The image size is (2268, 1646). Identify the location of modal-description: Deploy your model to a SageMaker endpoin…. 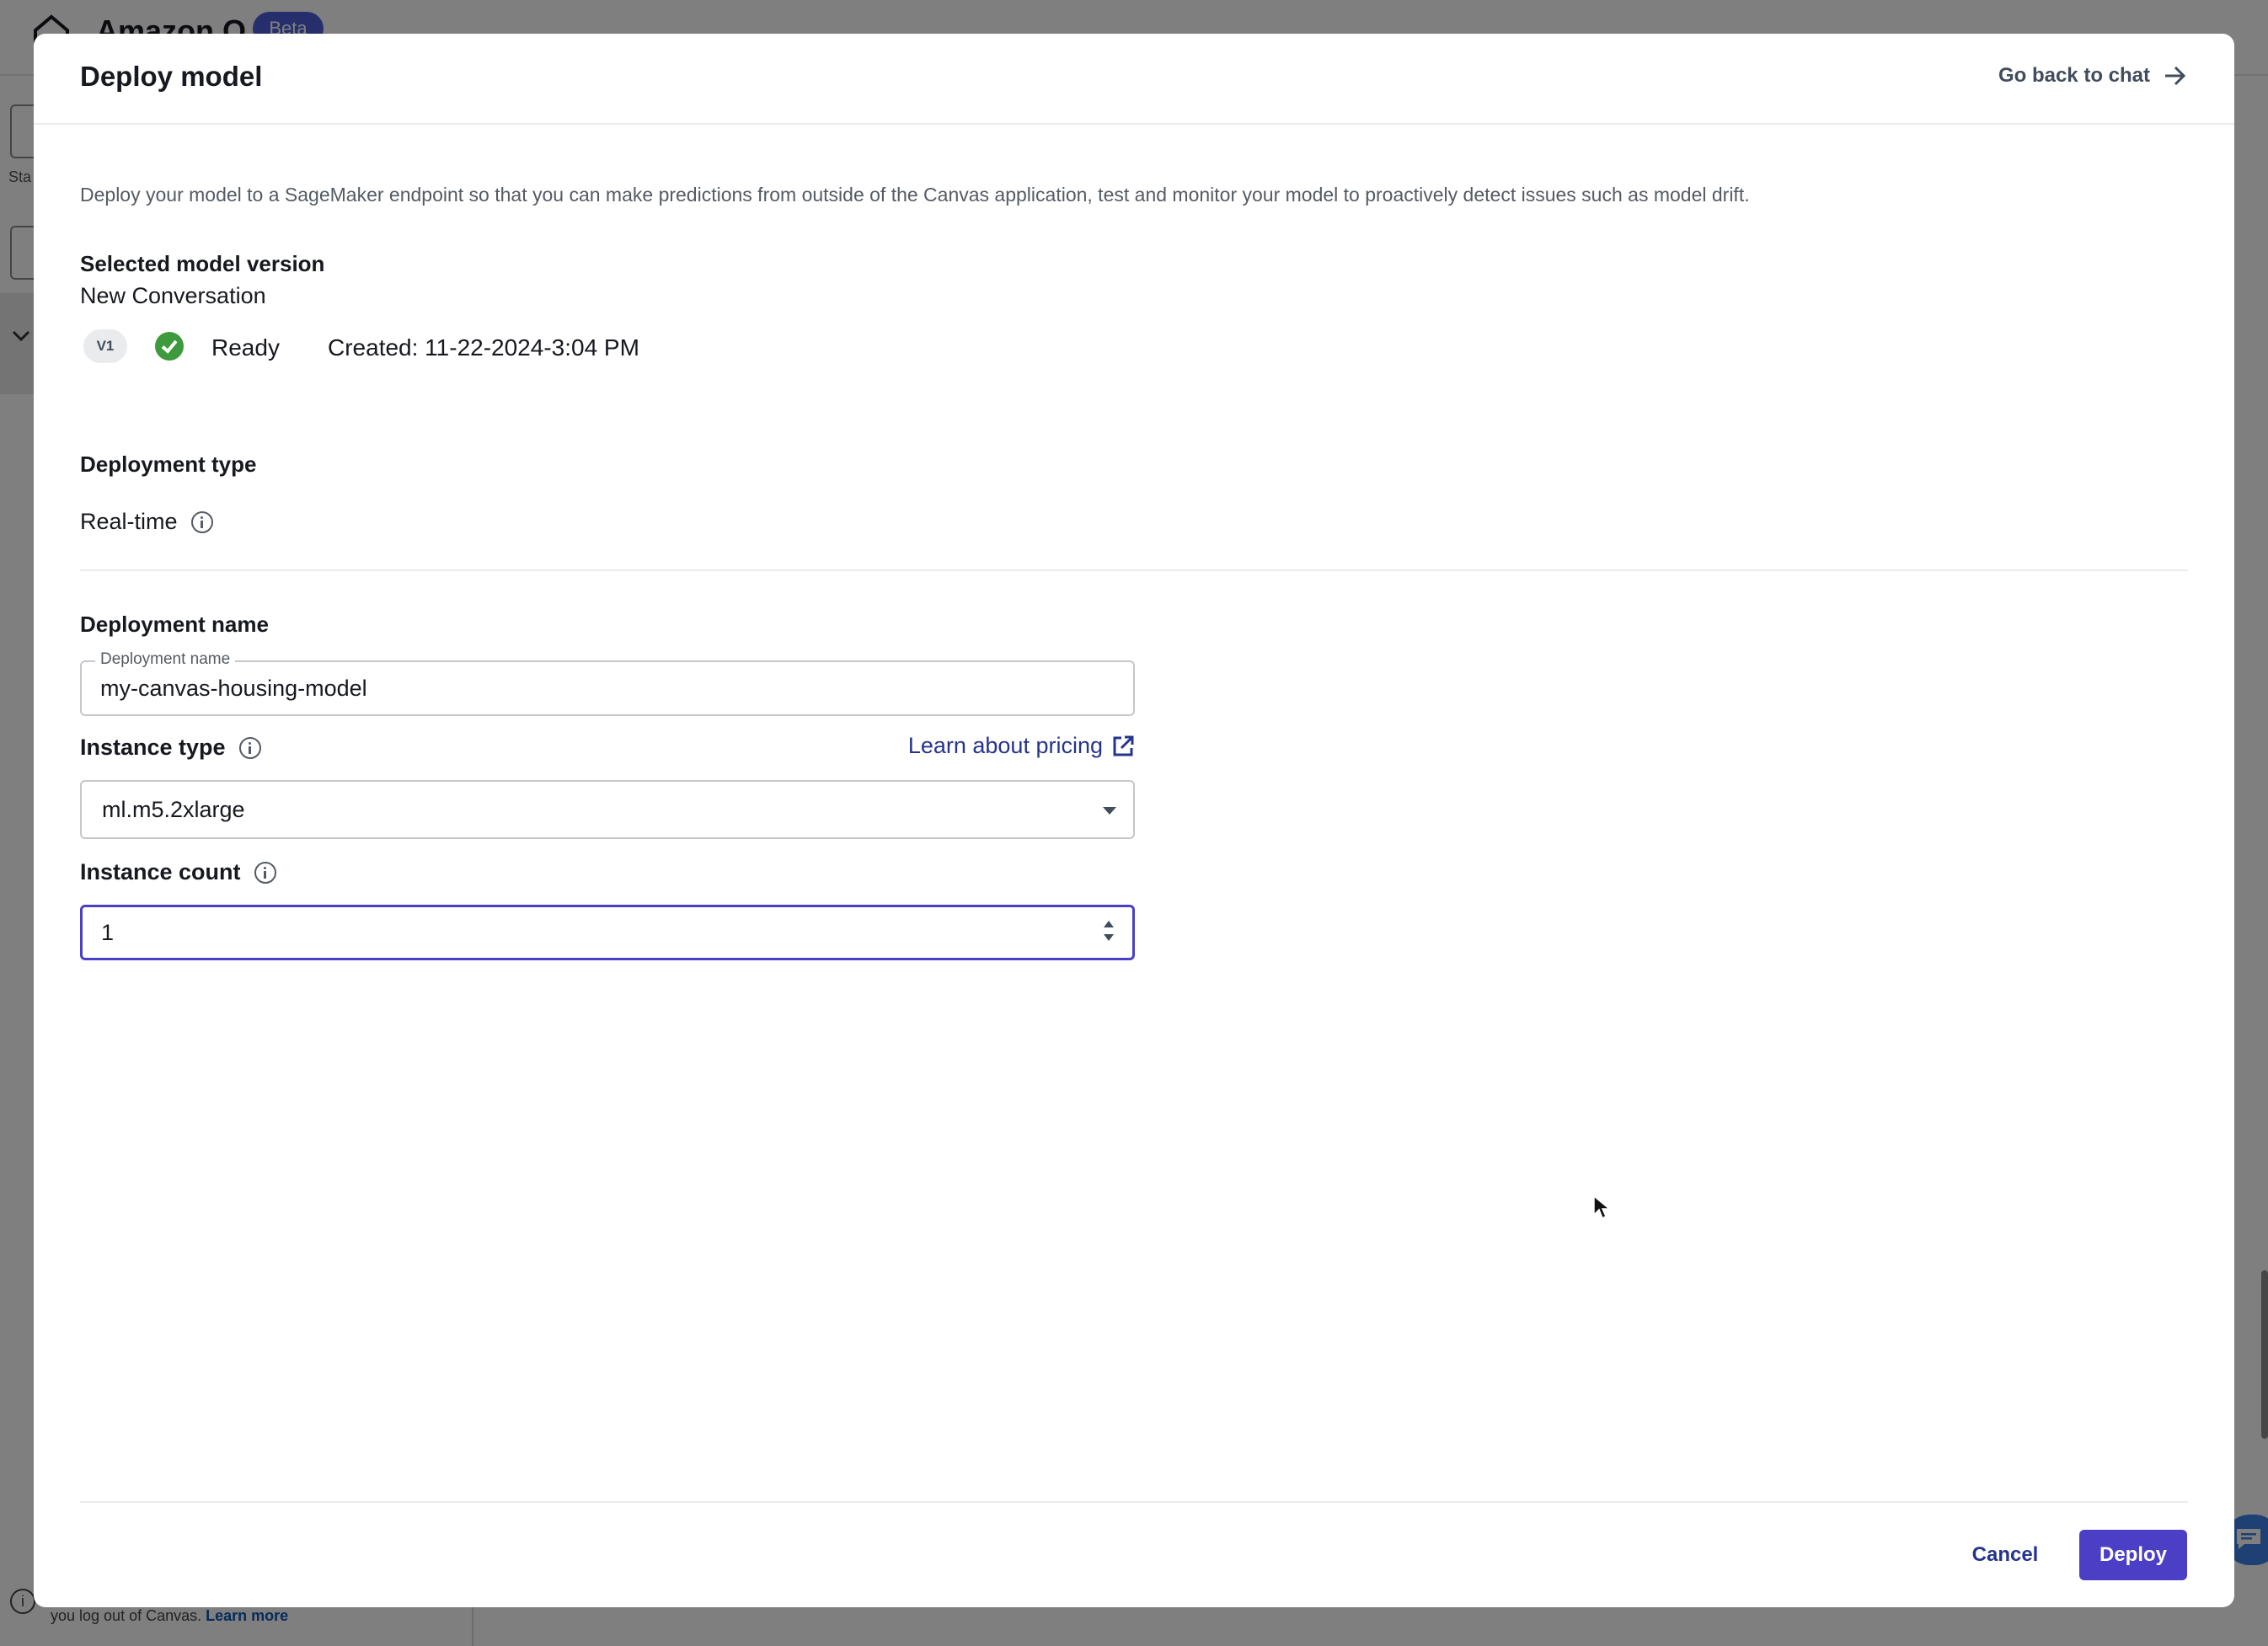
(915, 195).